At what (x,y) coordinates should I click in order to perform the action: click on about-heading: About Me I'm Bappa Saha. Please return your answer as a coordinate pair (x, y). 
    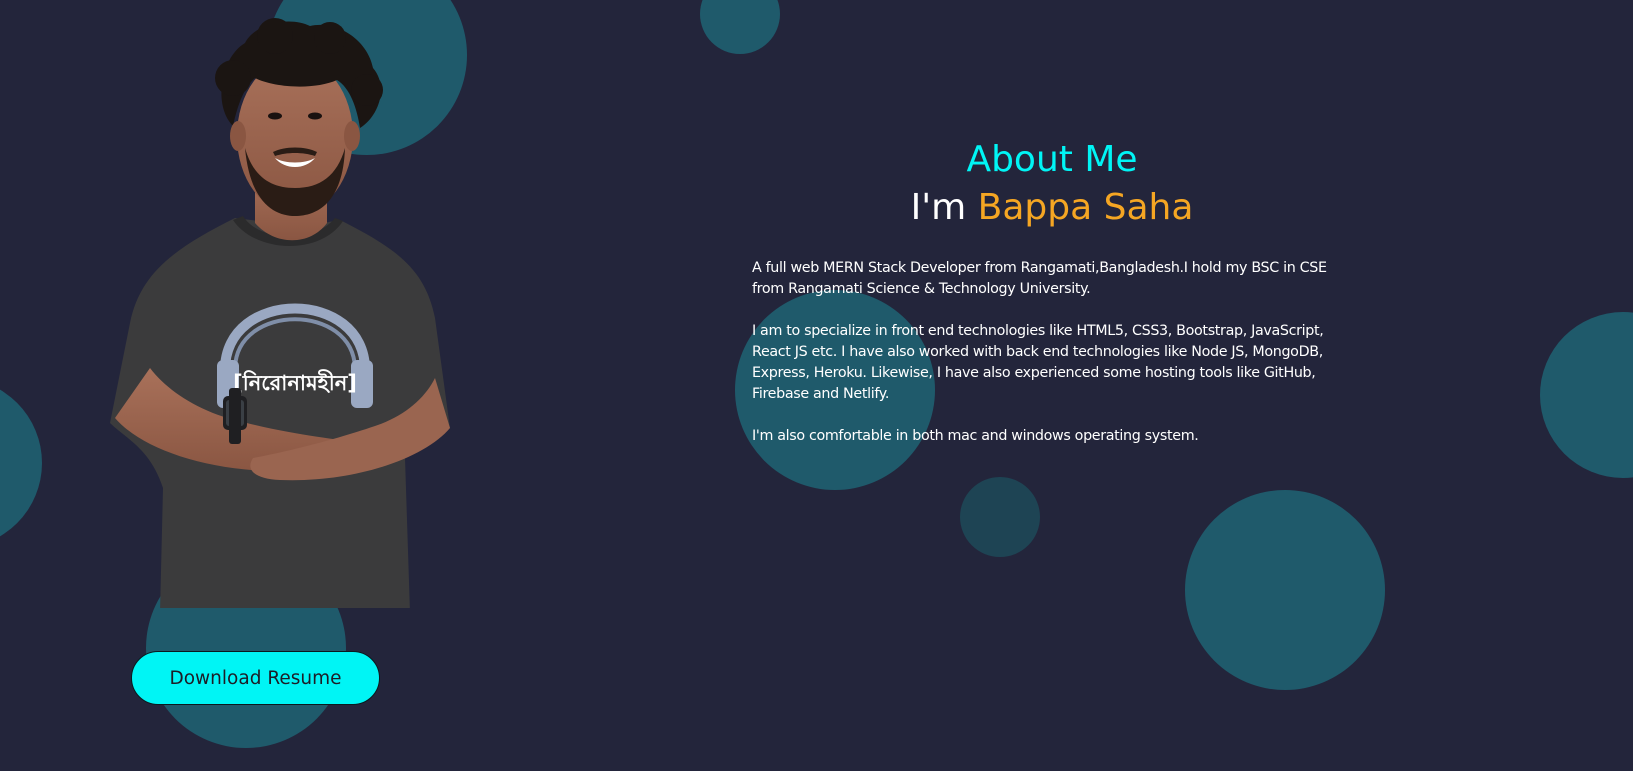
    Looking at the image, I should click on (1052, 184).